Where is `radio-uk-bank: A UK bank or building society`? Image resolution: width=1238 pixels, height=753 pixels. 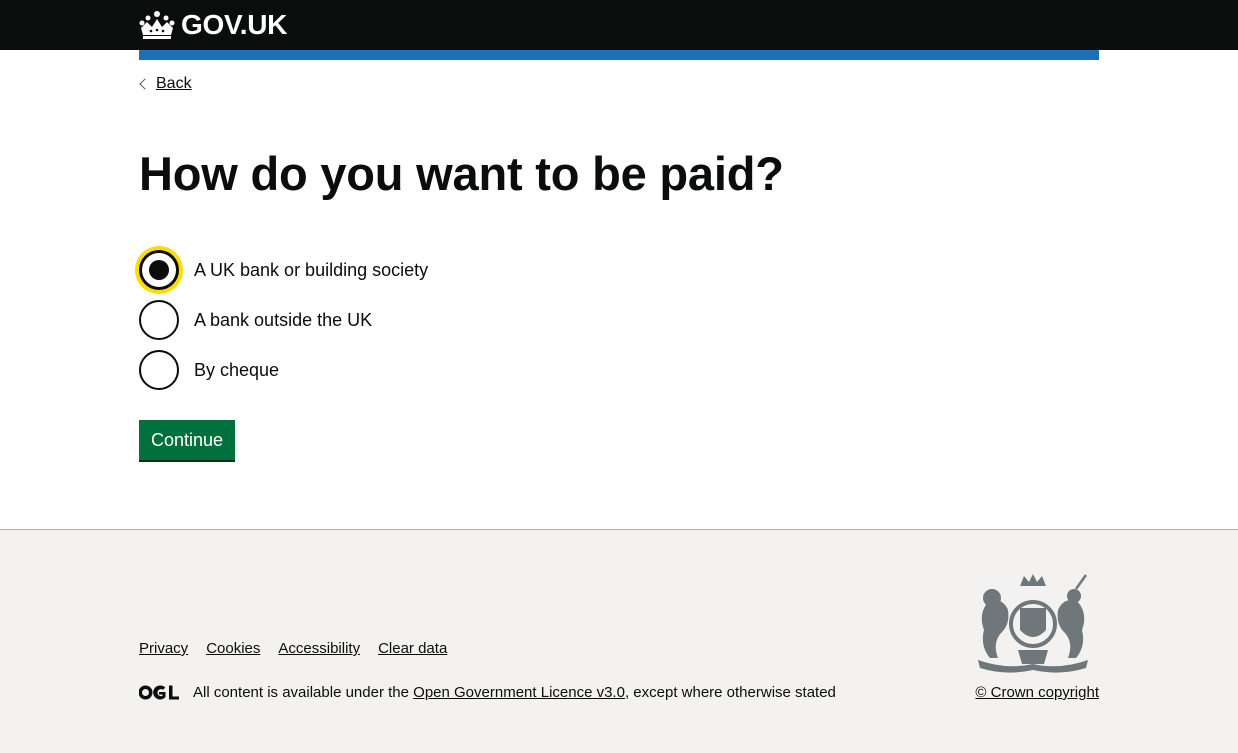
radio-uk-bank: A UK bank or building society is located at coordinates (283, 270).